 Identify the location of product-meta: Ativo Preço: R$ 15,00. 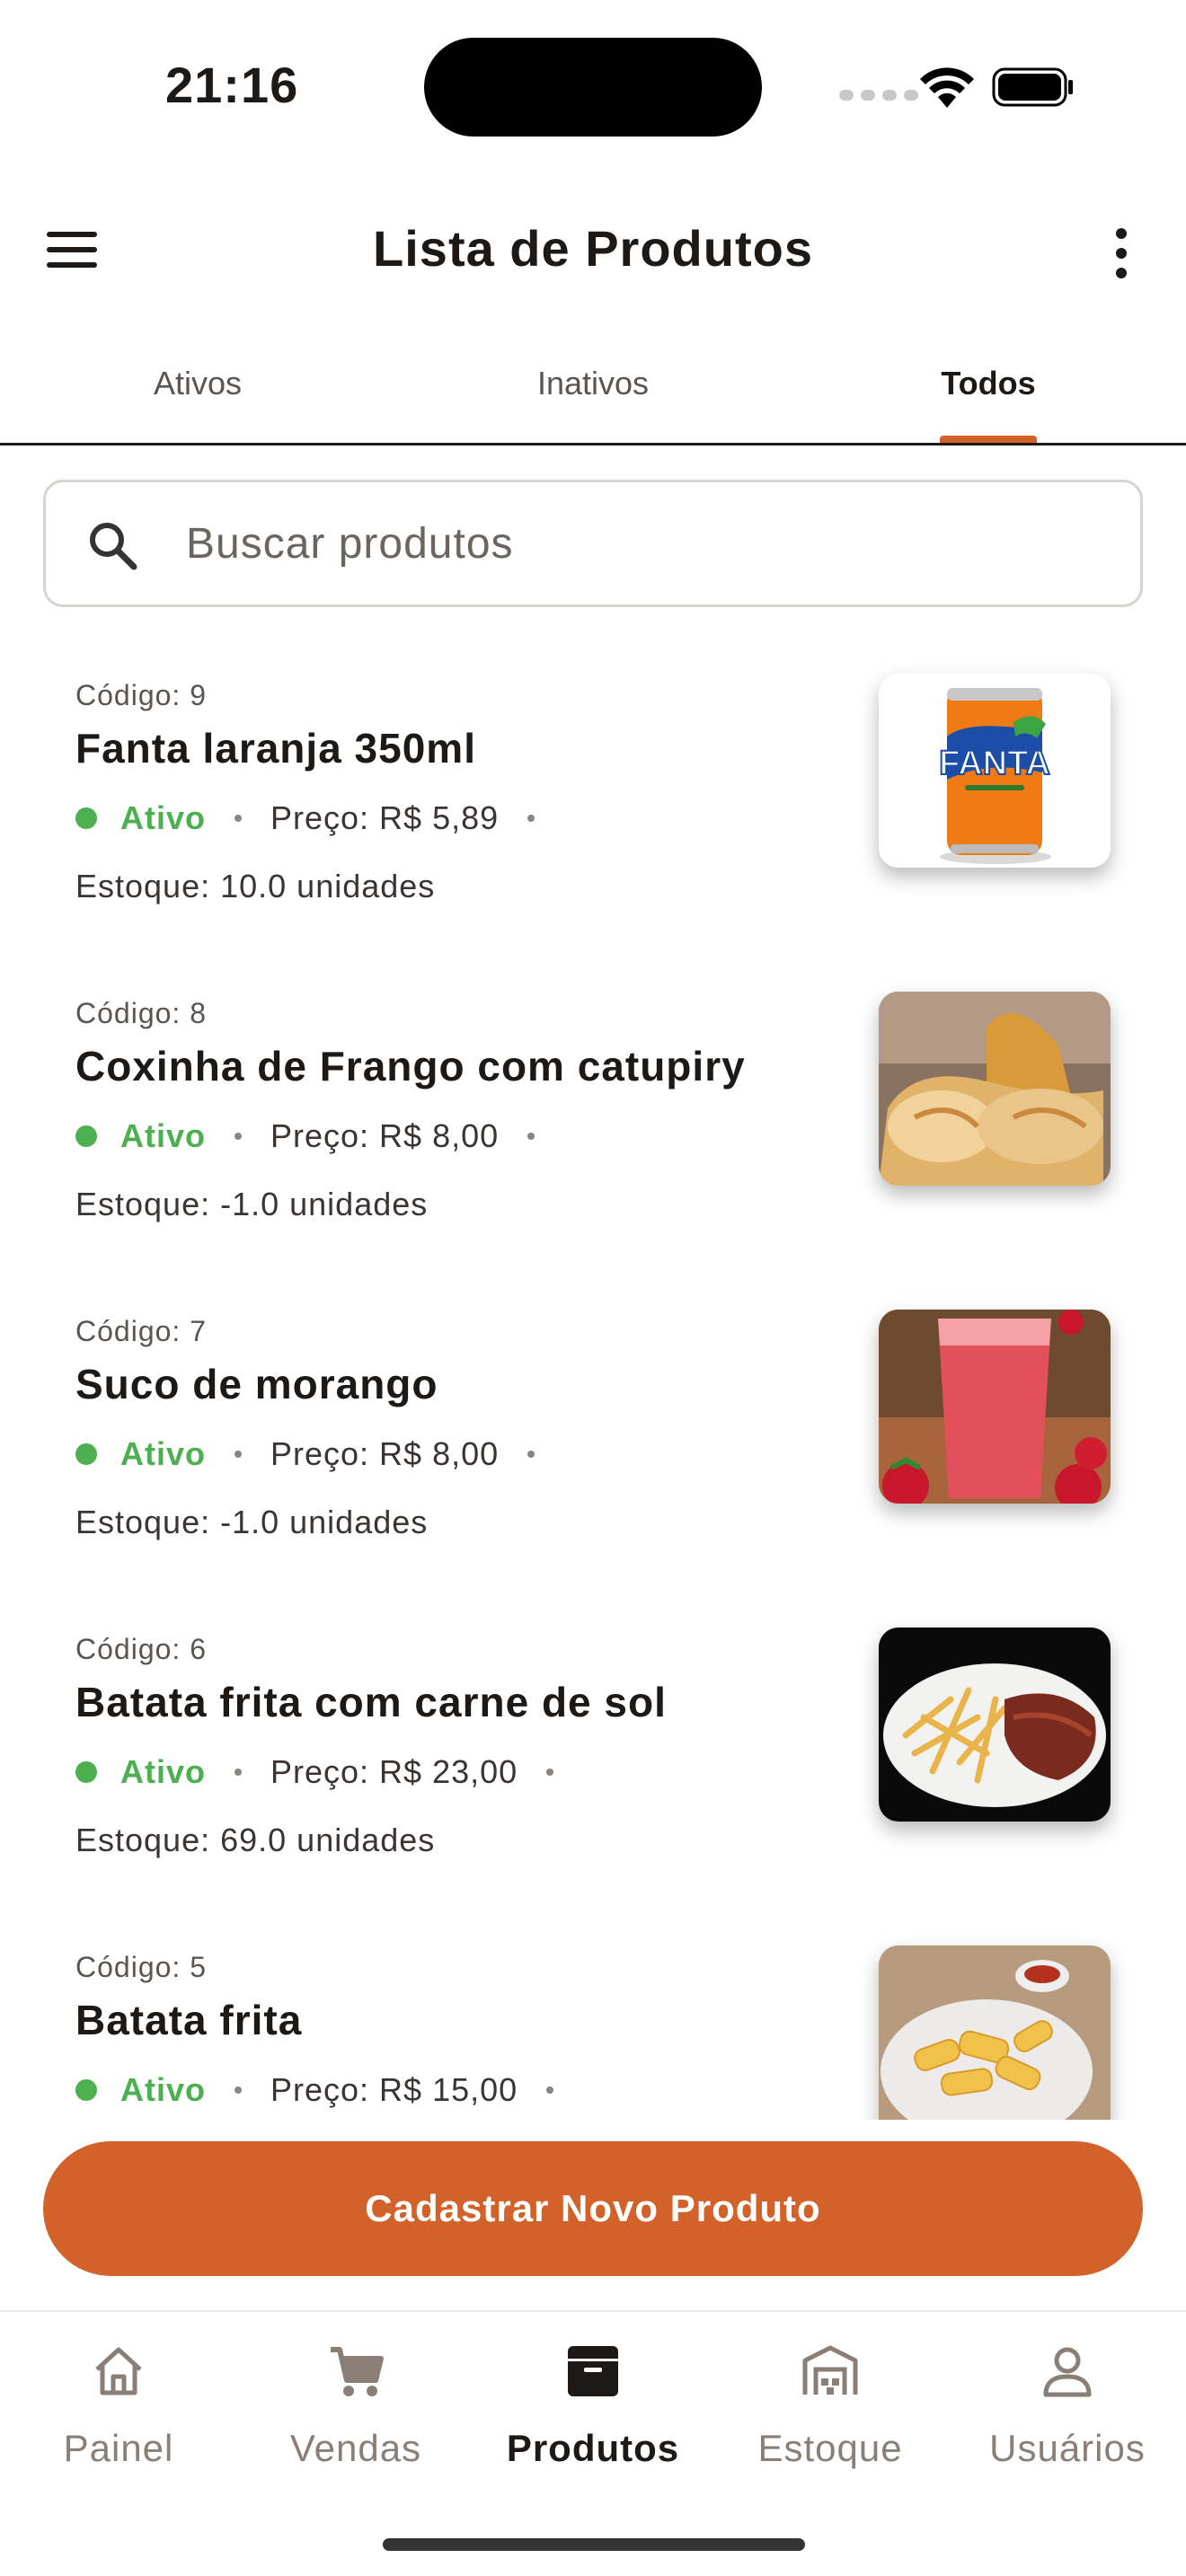
(328, 2090).